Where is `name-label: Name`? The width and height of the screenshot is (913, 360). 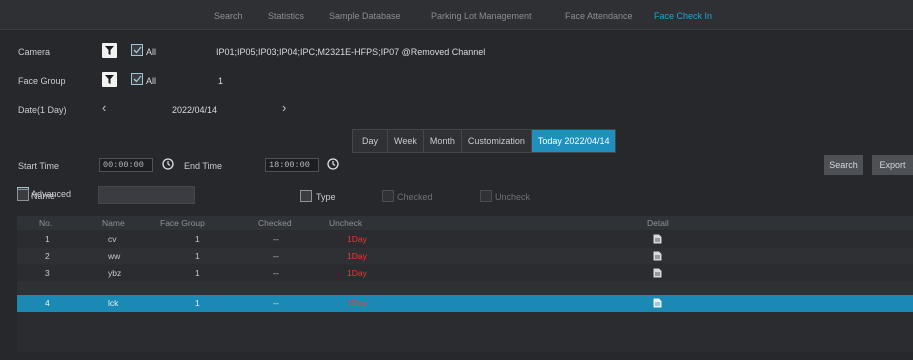 name-label: Name is located at coordinates (43, 196).